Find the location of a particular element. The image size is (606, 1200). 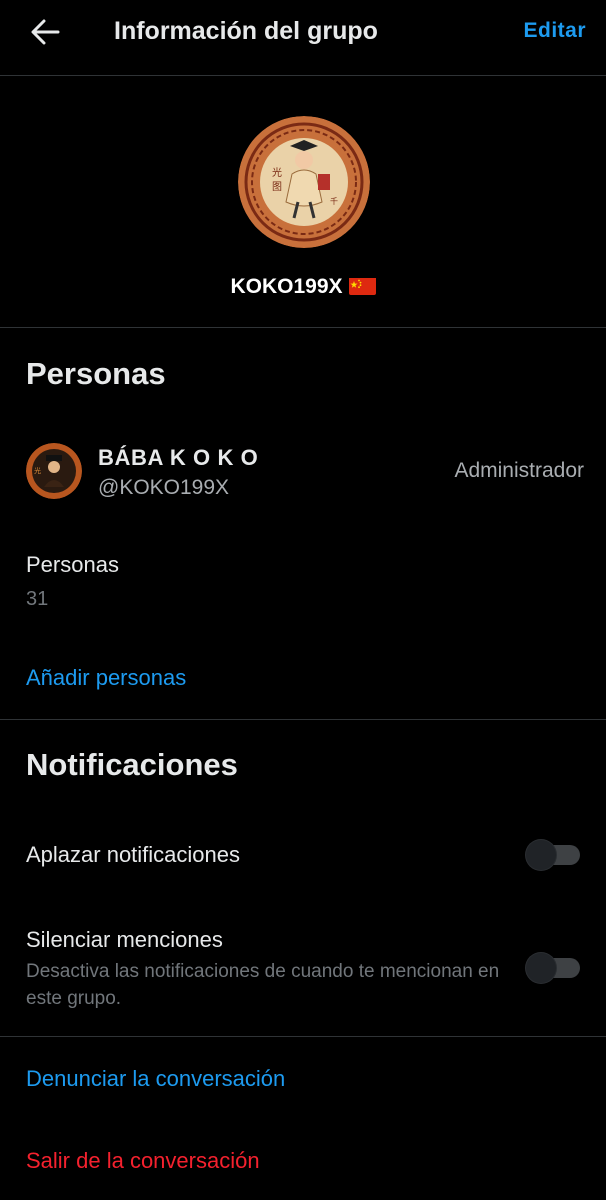

member-list-item: 光 BÁBA K O K O @KOKO199X Administrador is located at coordinates (303, 472).